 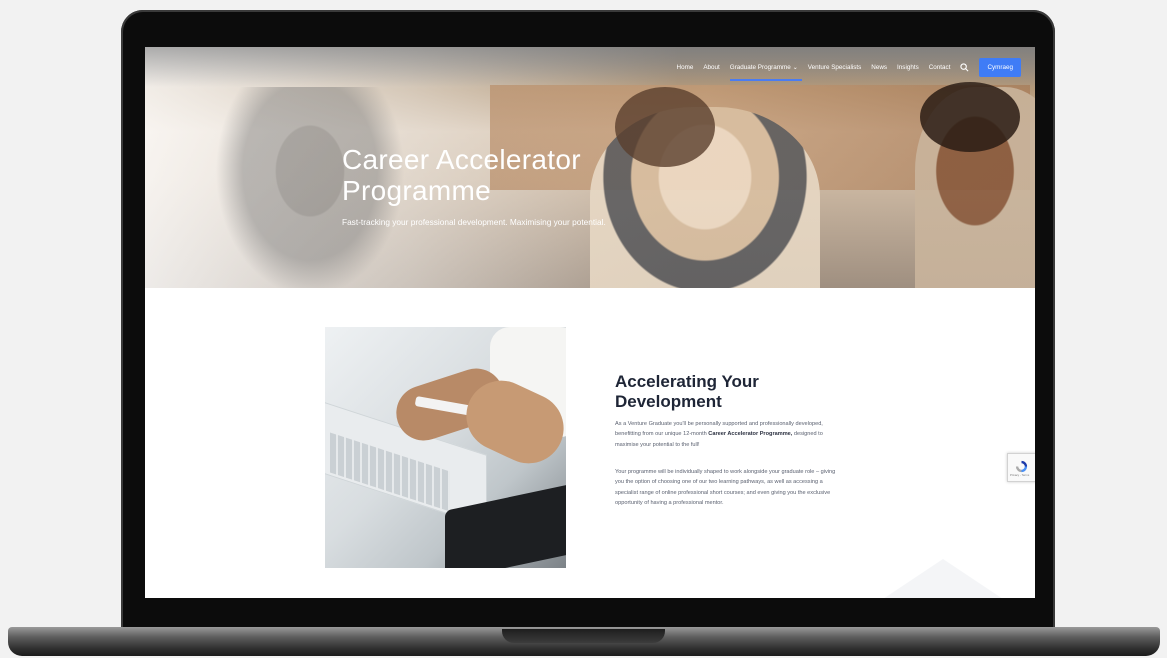 What do you see at coordinates (1000, 67) in the screenshot?
I see `cymraeg-button: Cymraeg` at bounding box center [1000, 67].